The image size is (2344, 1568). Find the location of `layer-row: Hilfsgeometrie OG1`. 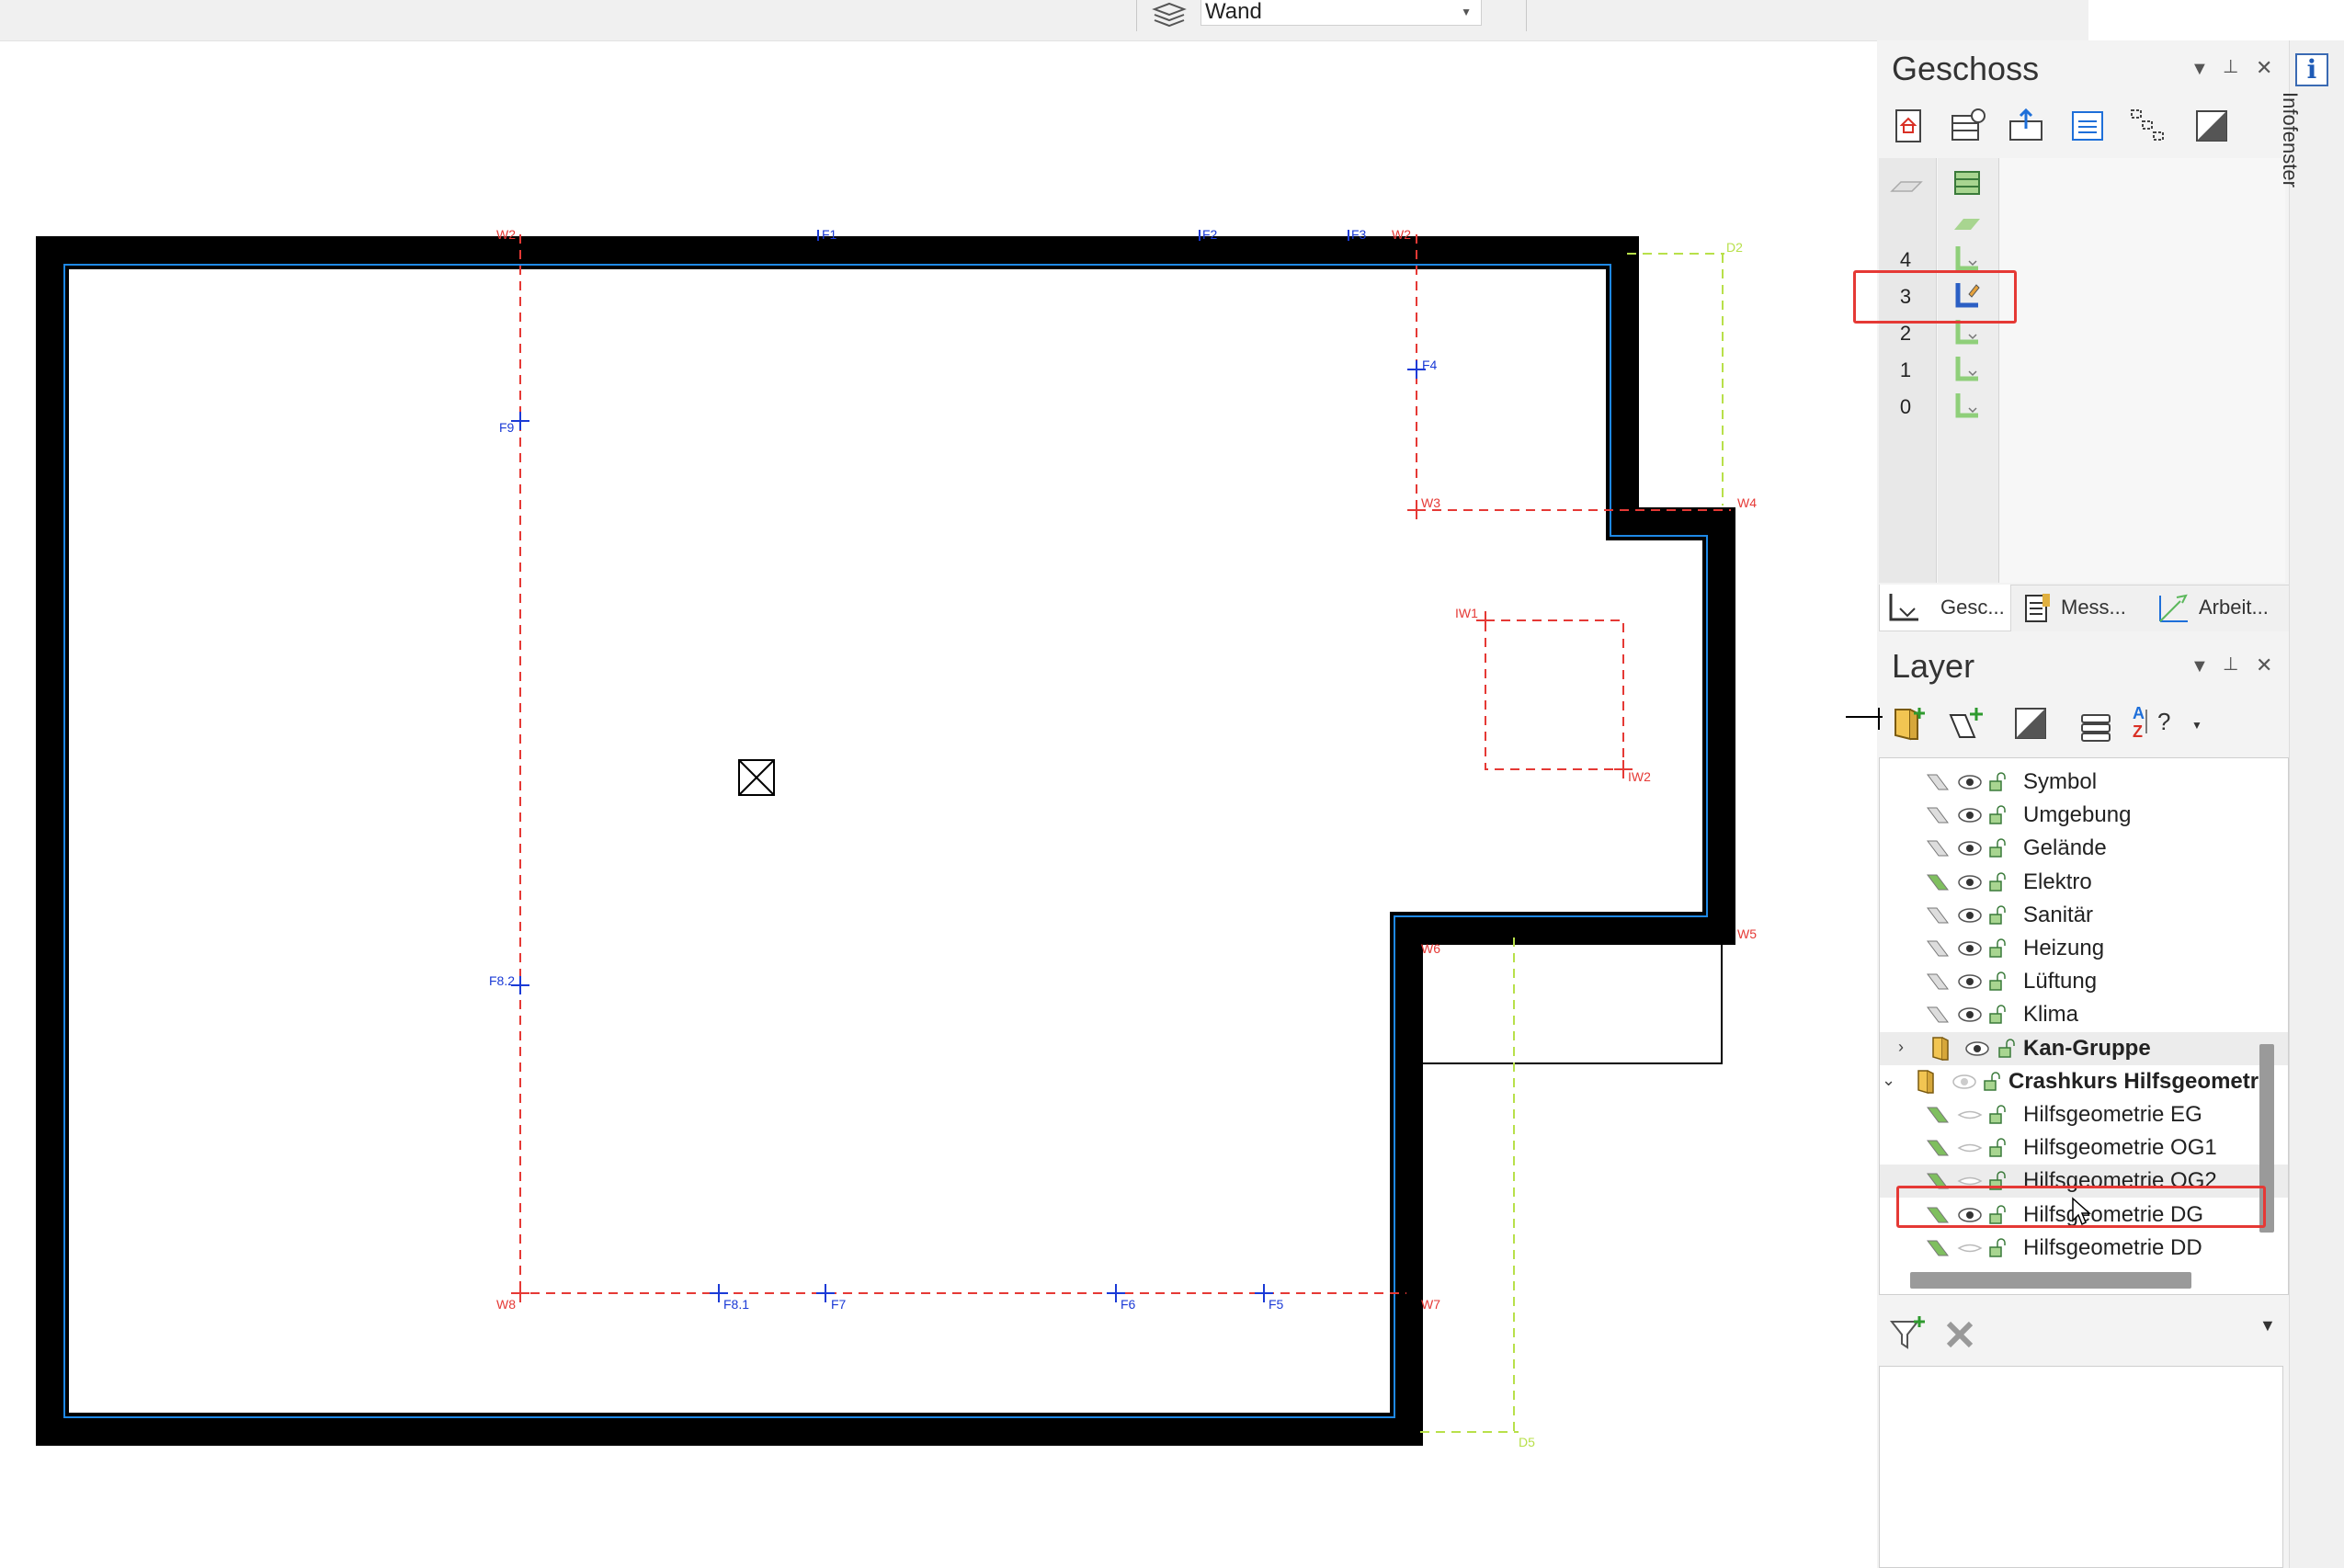

layer-row: Hilfsgeometrie OG1 is located at coordinates (2084, 1148).